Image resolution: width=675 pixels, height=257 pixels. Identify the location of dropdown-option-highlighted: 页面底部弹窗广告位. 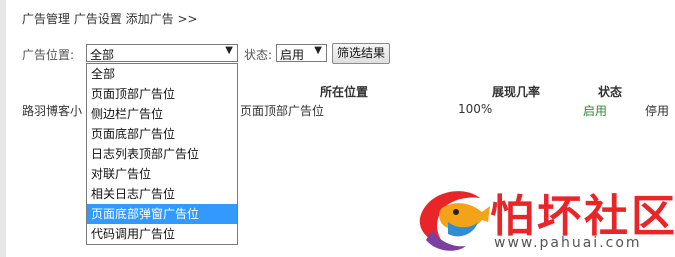
(162, 214).